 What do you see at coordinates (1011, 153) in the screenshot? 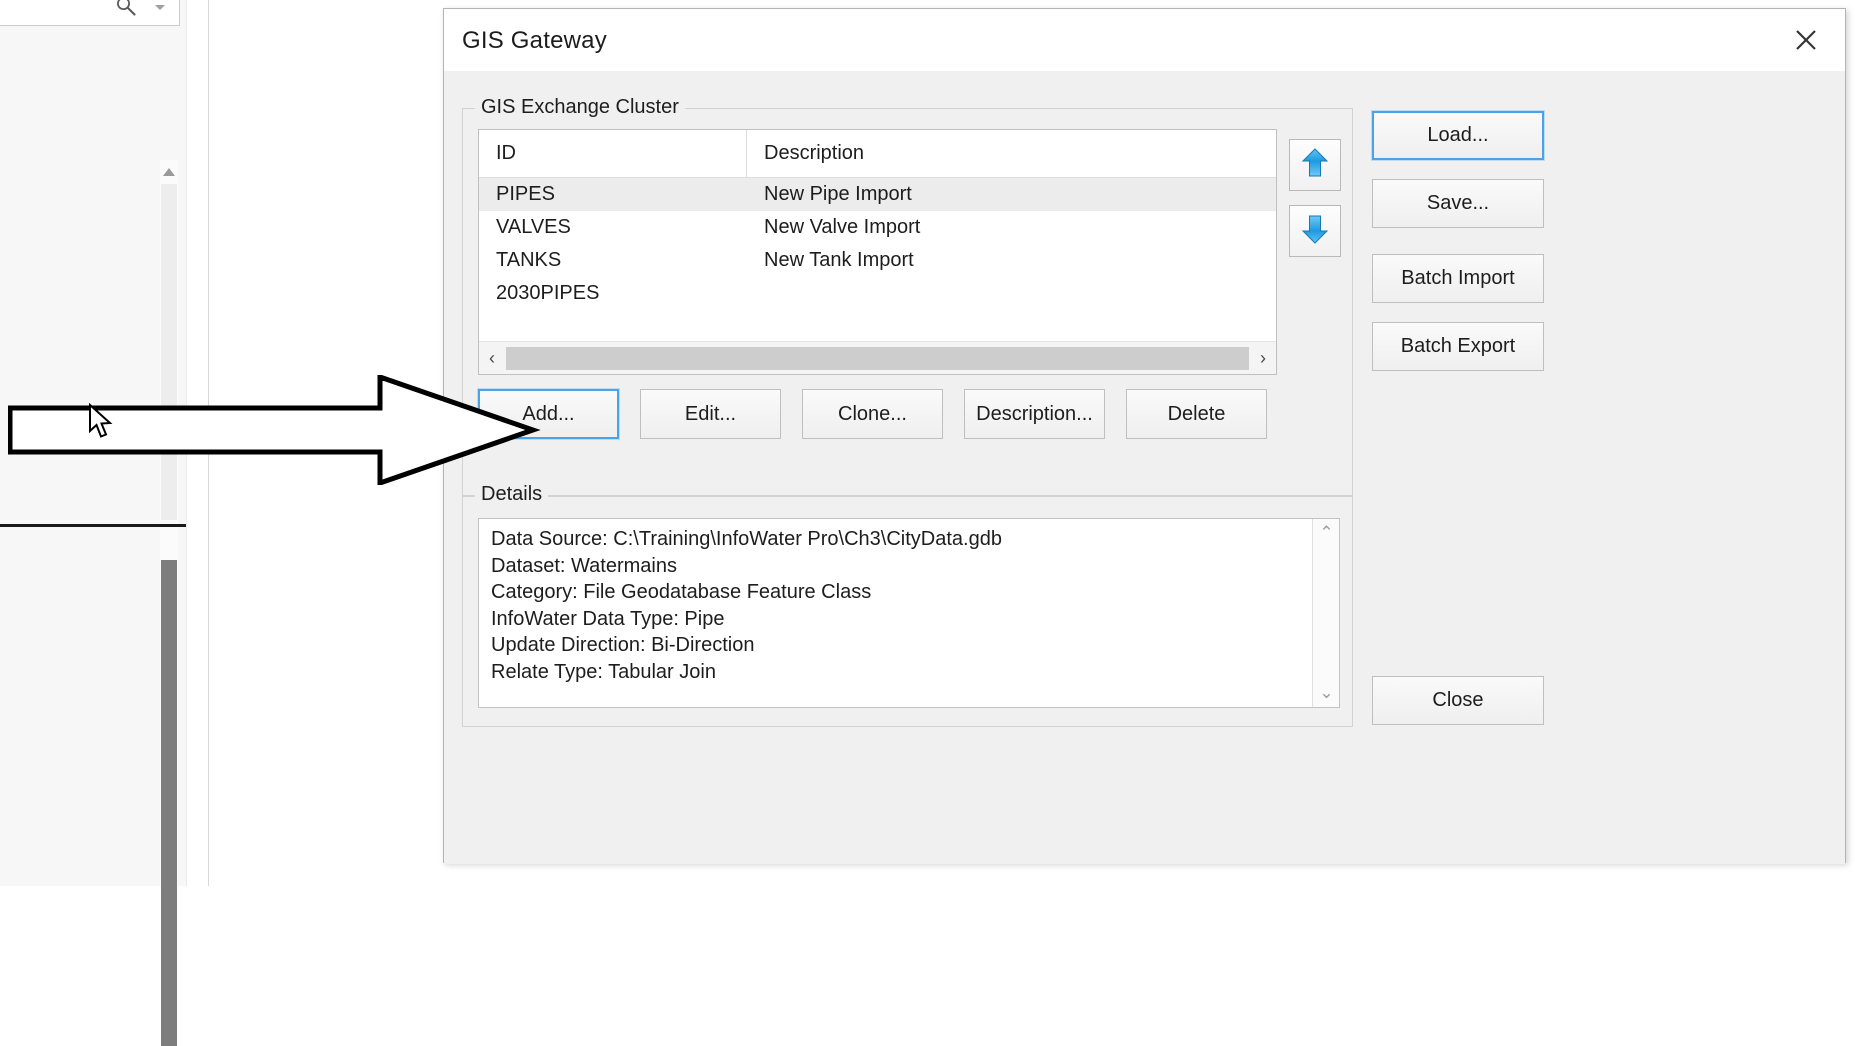
I see `column-header-description: Description` at bounding box center [1011, 153].